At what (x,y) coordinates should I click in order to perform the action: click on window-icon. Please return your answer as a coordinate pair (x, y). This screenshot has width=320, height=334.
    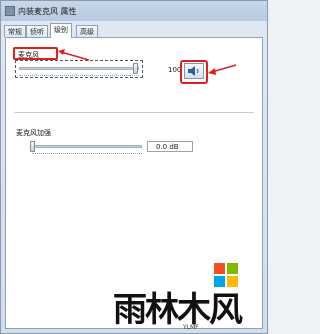
    Looking at the image, I should click on (10, 11).